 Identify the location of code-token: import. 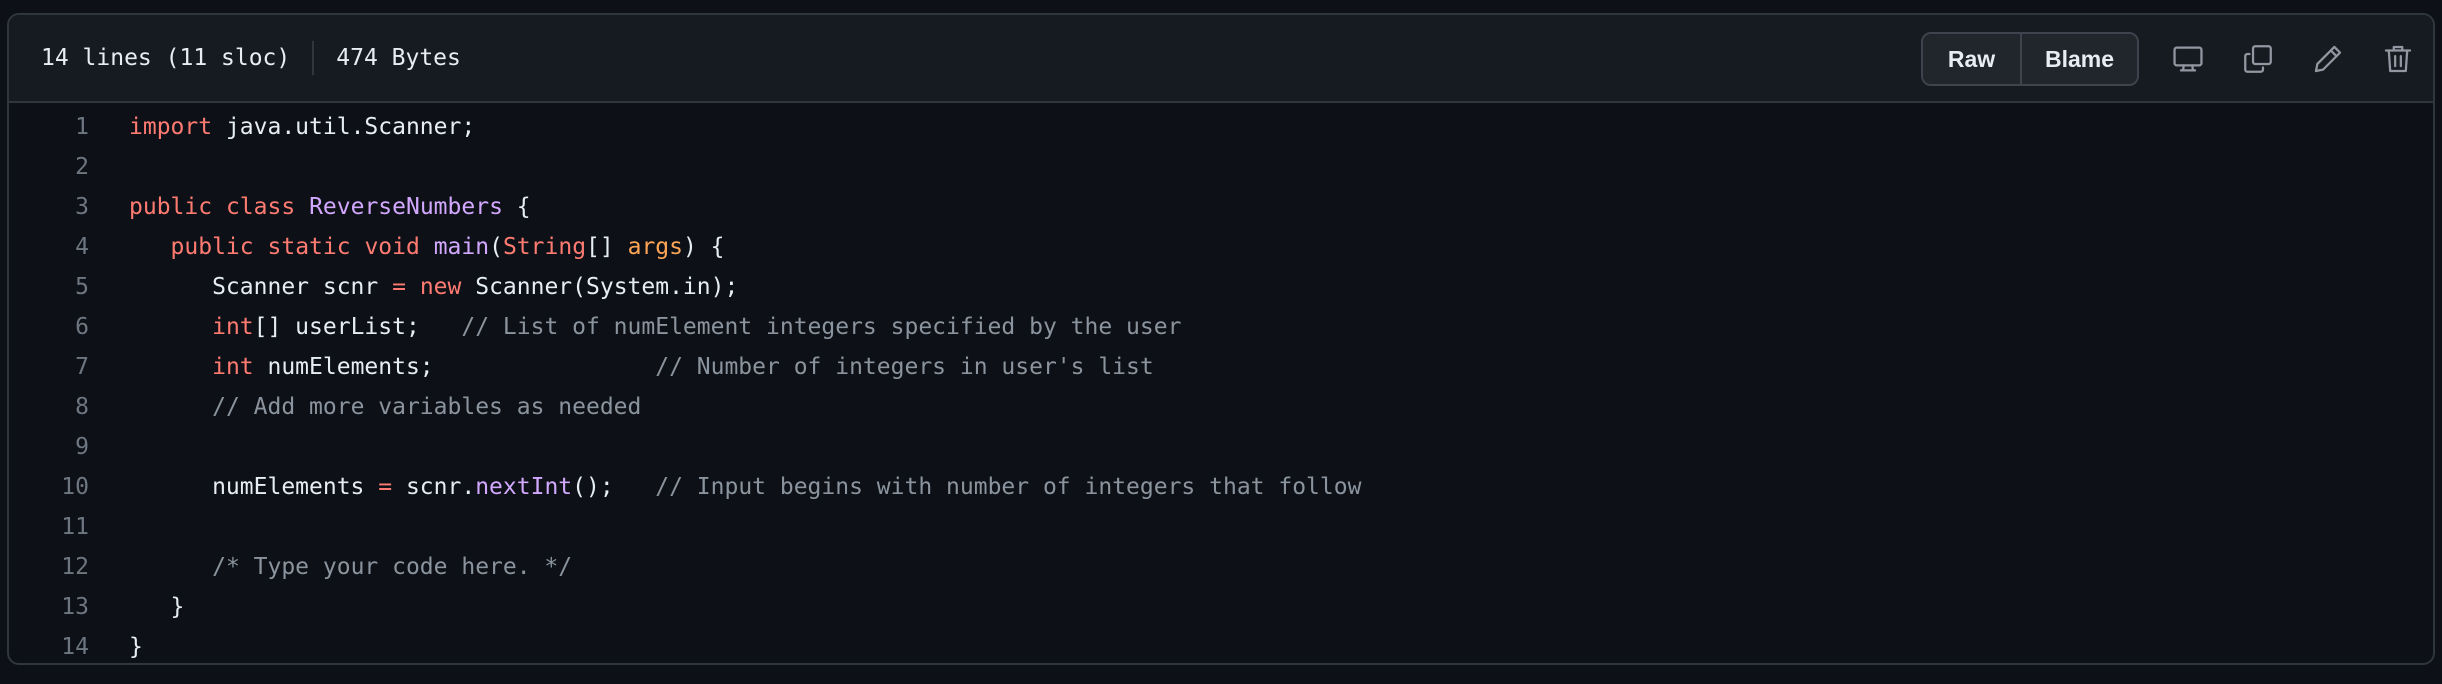
(171, 127).